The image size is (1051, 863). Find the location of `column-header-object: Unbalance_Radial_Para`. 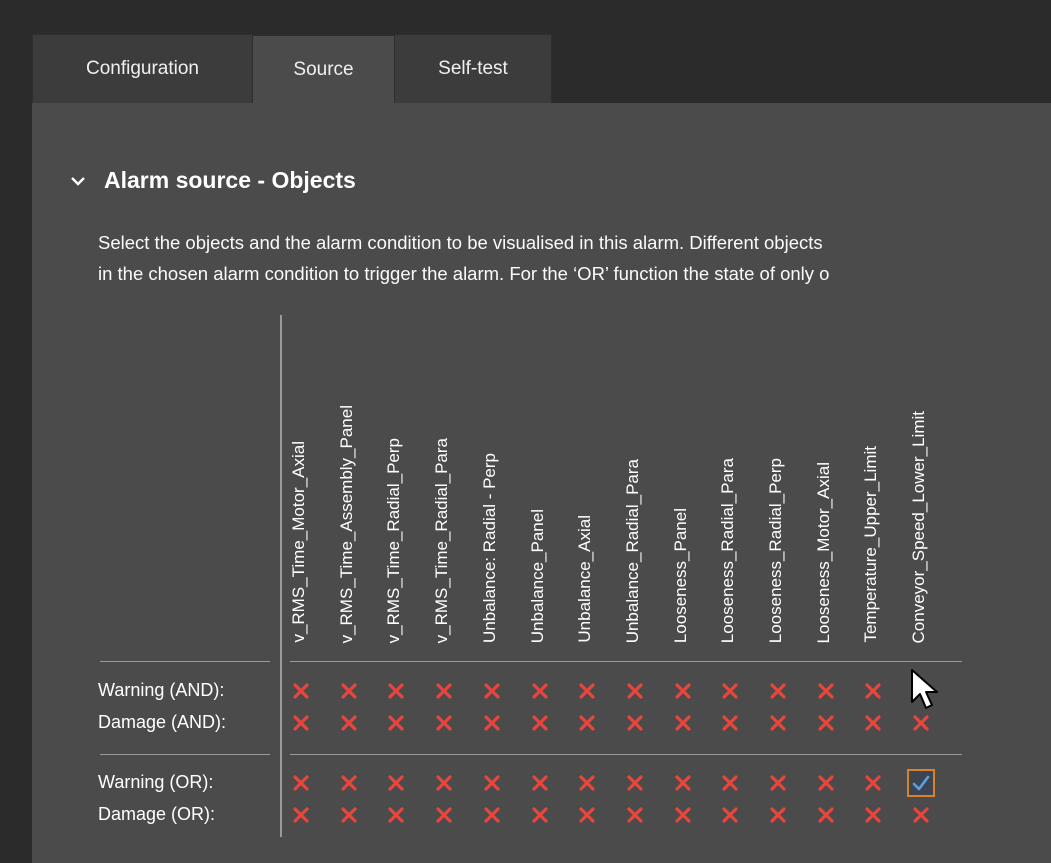

column-header-object: Unbalance_Radial_Para is located at coordinates (632, 550).